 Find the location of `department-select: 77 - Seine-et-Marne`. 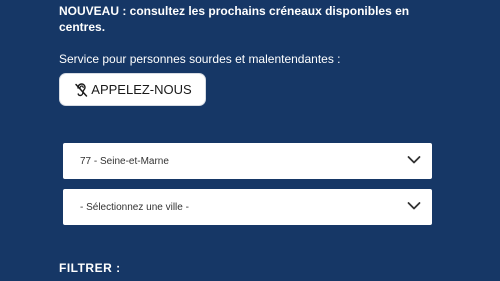

department-select: 77 - Seine-et-Marne is located at coordinates (247, 161).